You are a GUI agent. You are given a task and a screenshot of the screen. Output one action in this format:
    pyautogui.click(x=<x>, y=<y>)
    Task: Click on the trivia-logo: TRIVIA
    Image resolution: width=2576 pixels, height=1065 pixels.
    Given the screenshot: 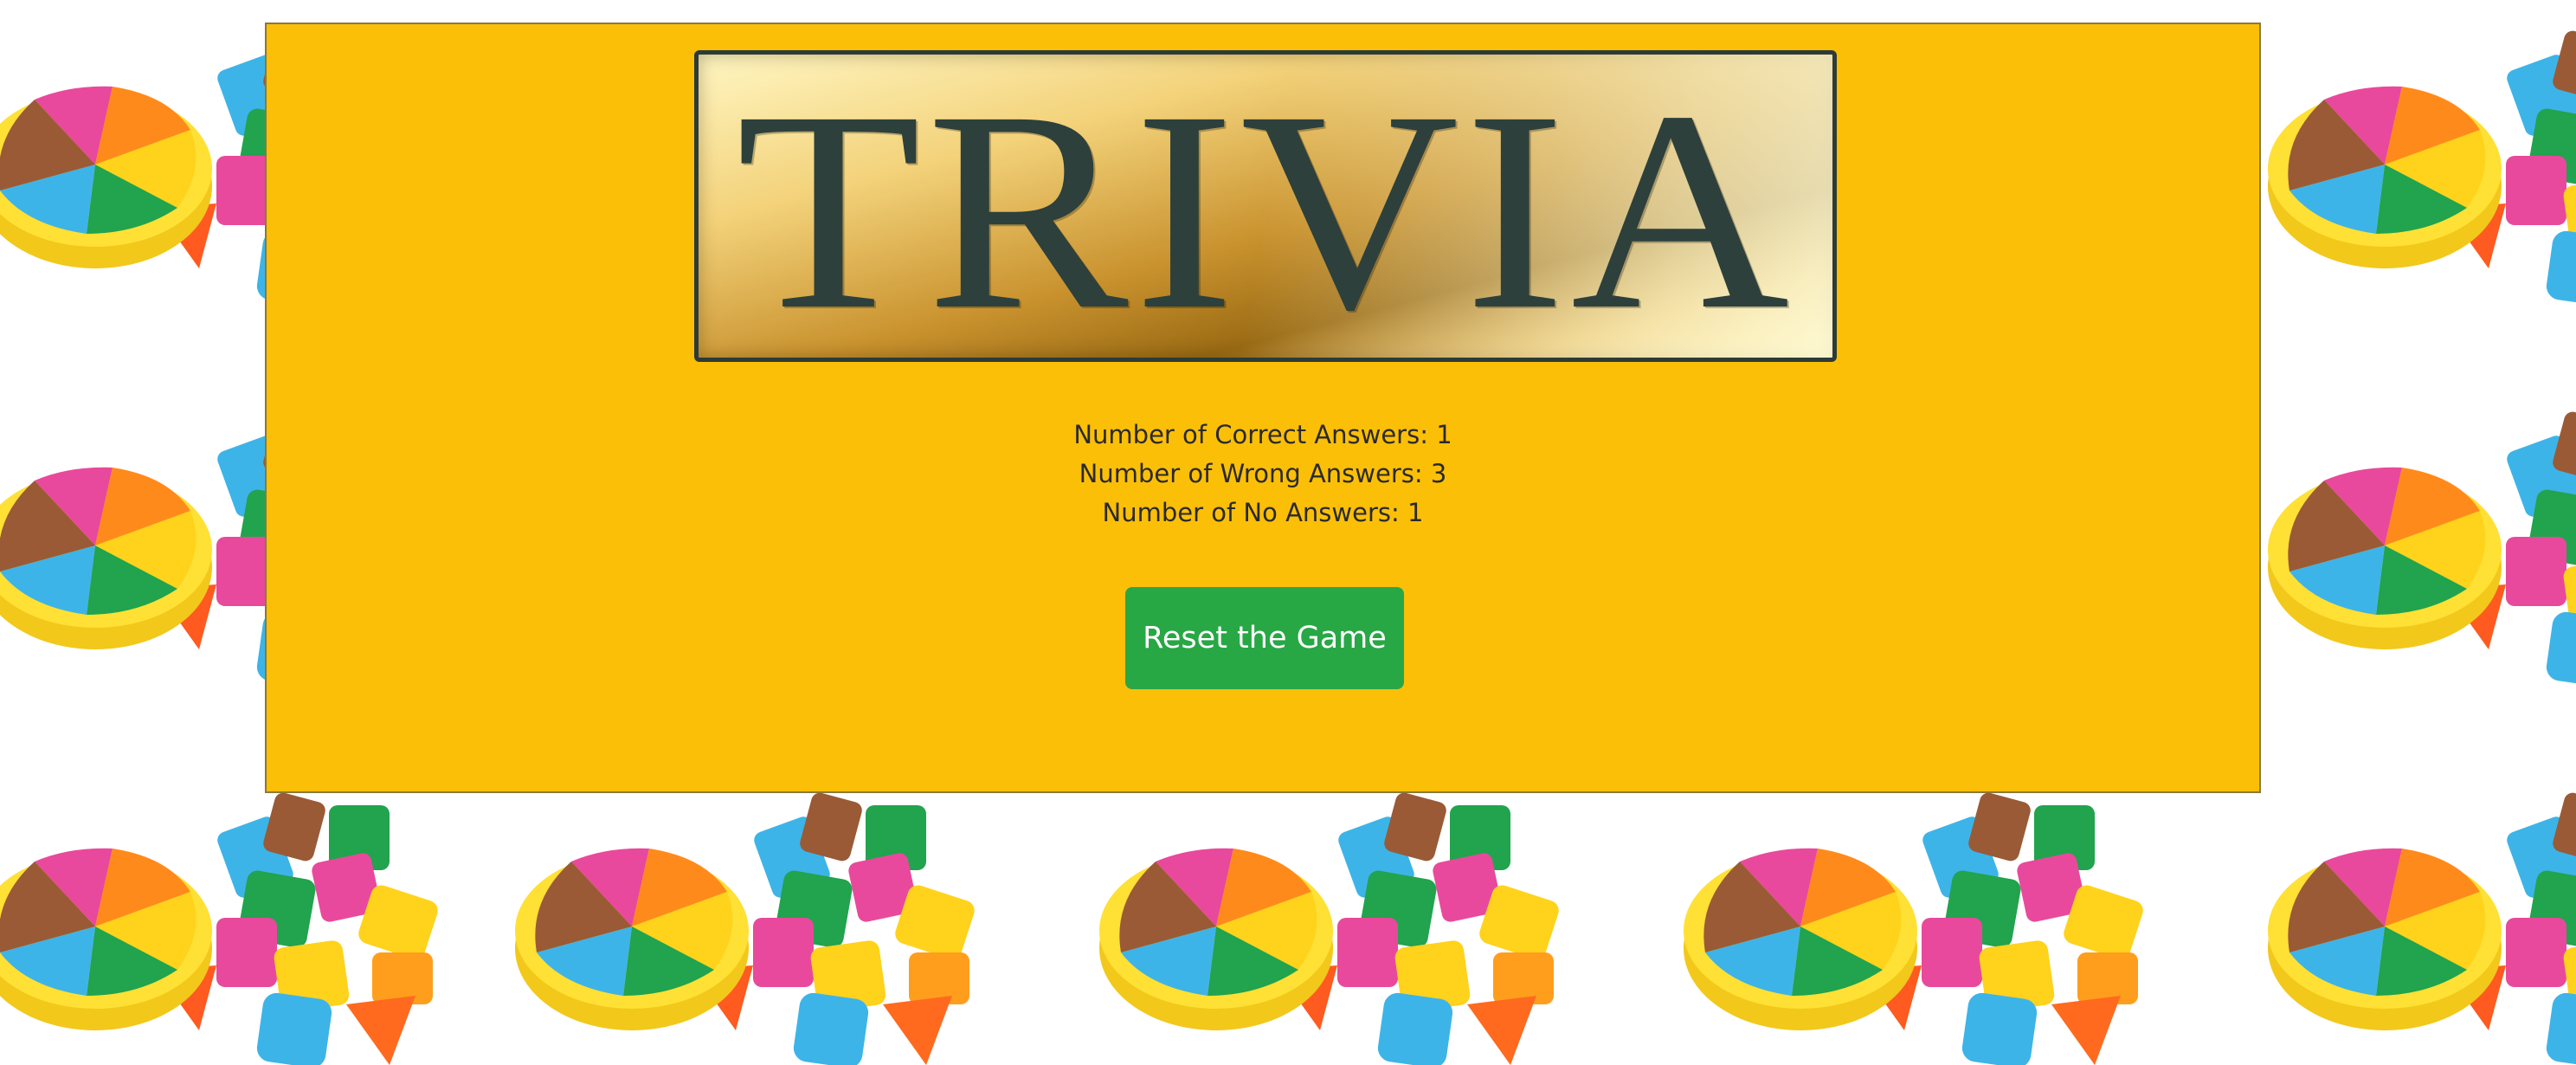 What is the action you would take?
    pyautogui.click(x=1265, y=206)
    